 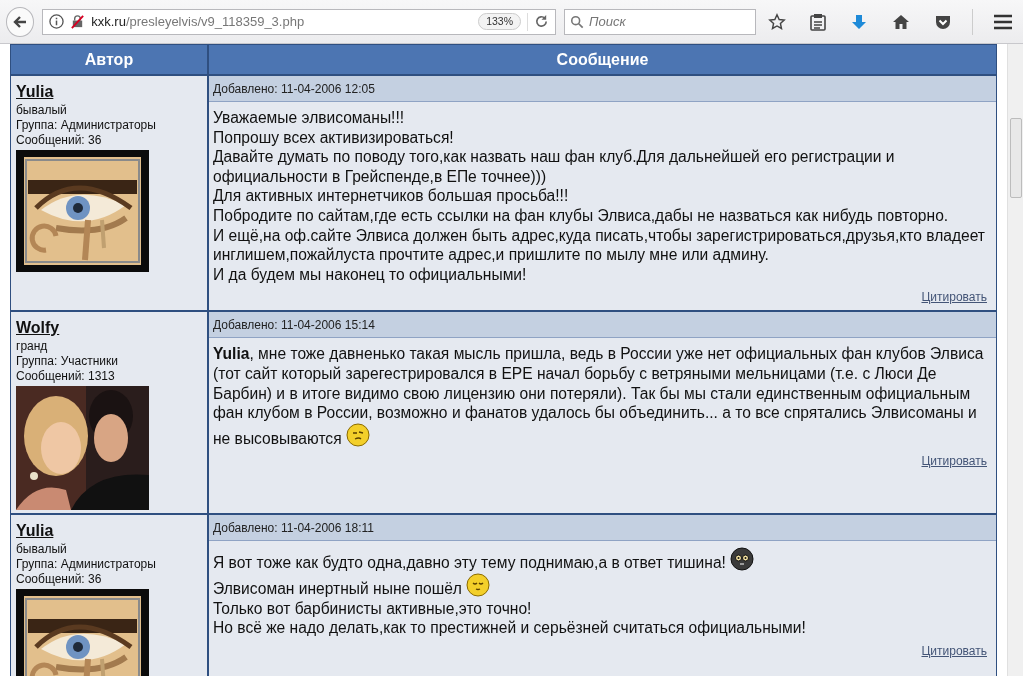 What do you see at coordinates (309, 117) in the screenshot?
I see `message-text: Уважаемые элвисоманы!!!` at bounding box center [309, 117].